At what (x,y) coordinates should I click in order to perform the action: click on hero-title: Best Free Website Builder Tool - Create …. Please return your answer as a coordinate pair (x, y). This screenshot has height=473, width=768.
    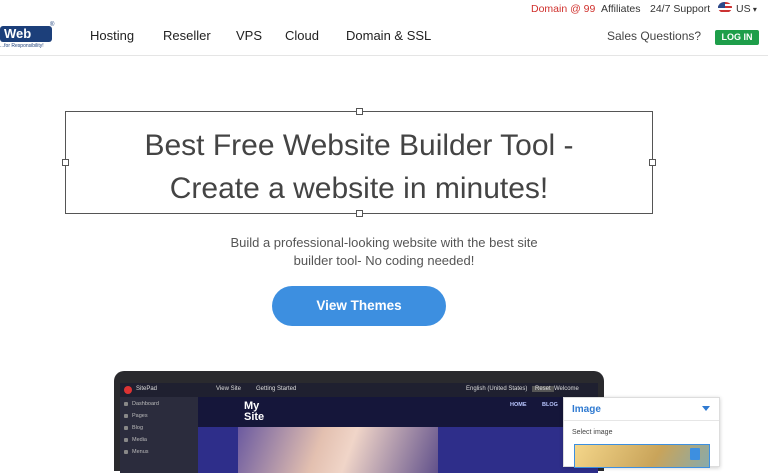
    Looking at the image, I should click on (359, 167).